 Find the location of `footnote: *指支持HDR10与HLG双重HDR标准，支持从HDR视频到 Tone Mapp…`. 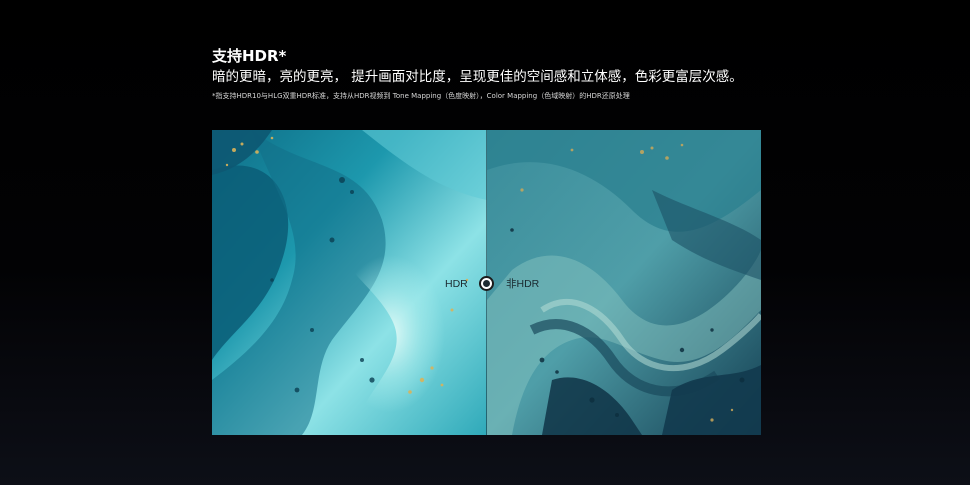

footnote: *指支持HDR10与HLG双重HDR标准，支持从HDR视频到 Tone Mapp… is located at coordinates (421, 96).